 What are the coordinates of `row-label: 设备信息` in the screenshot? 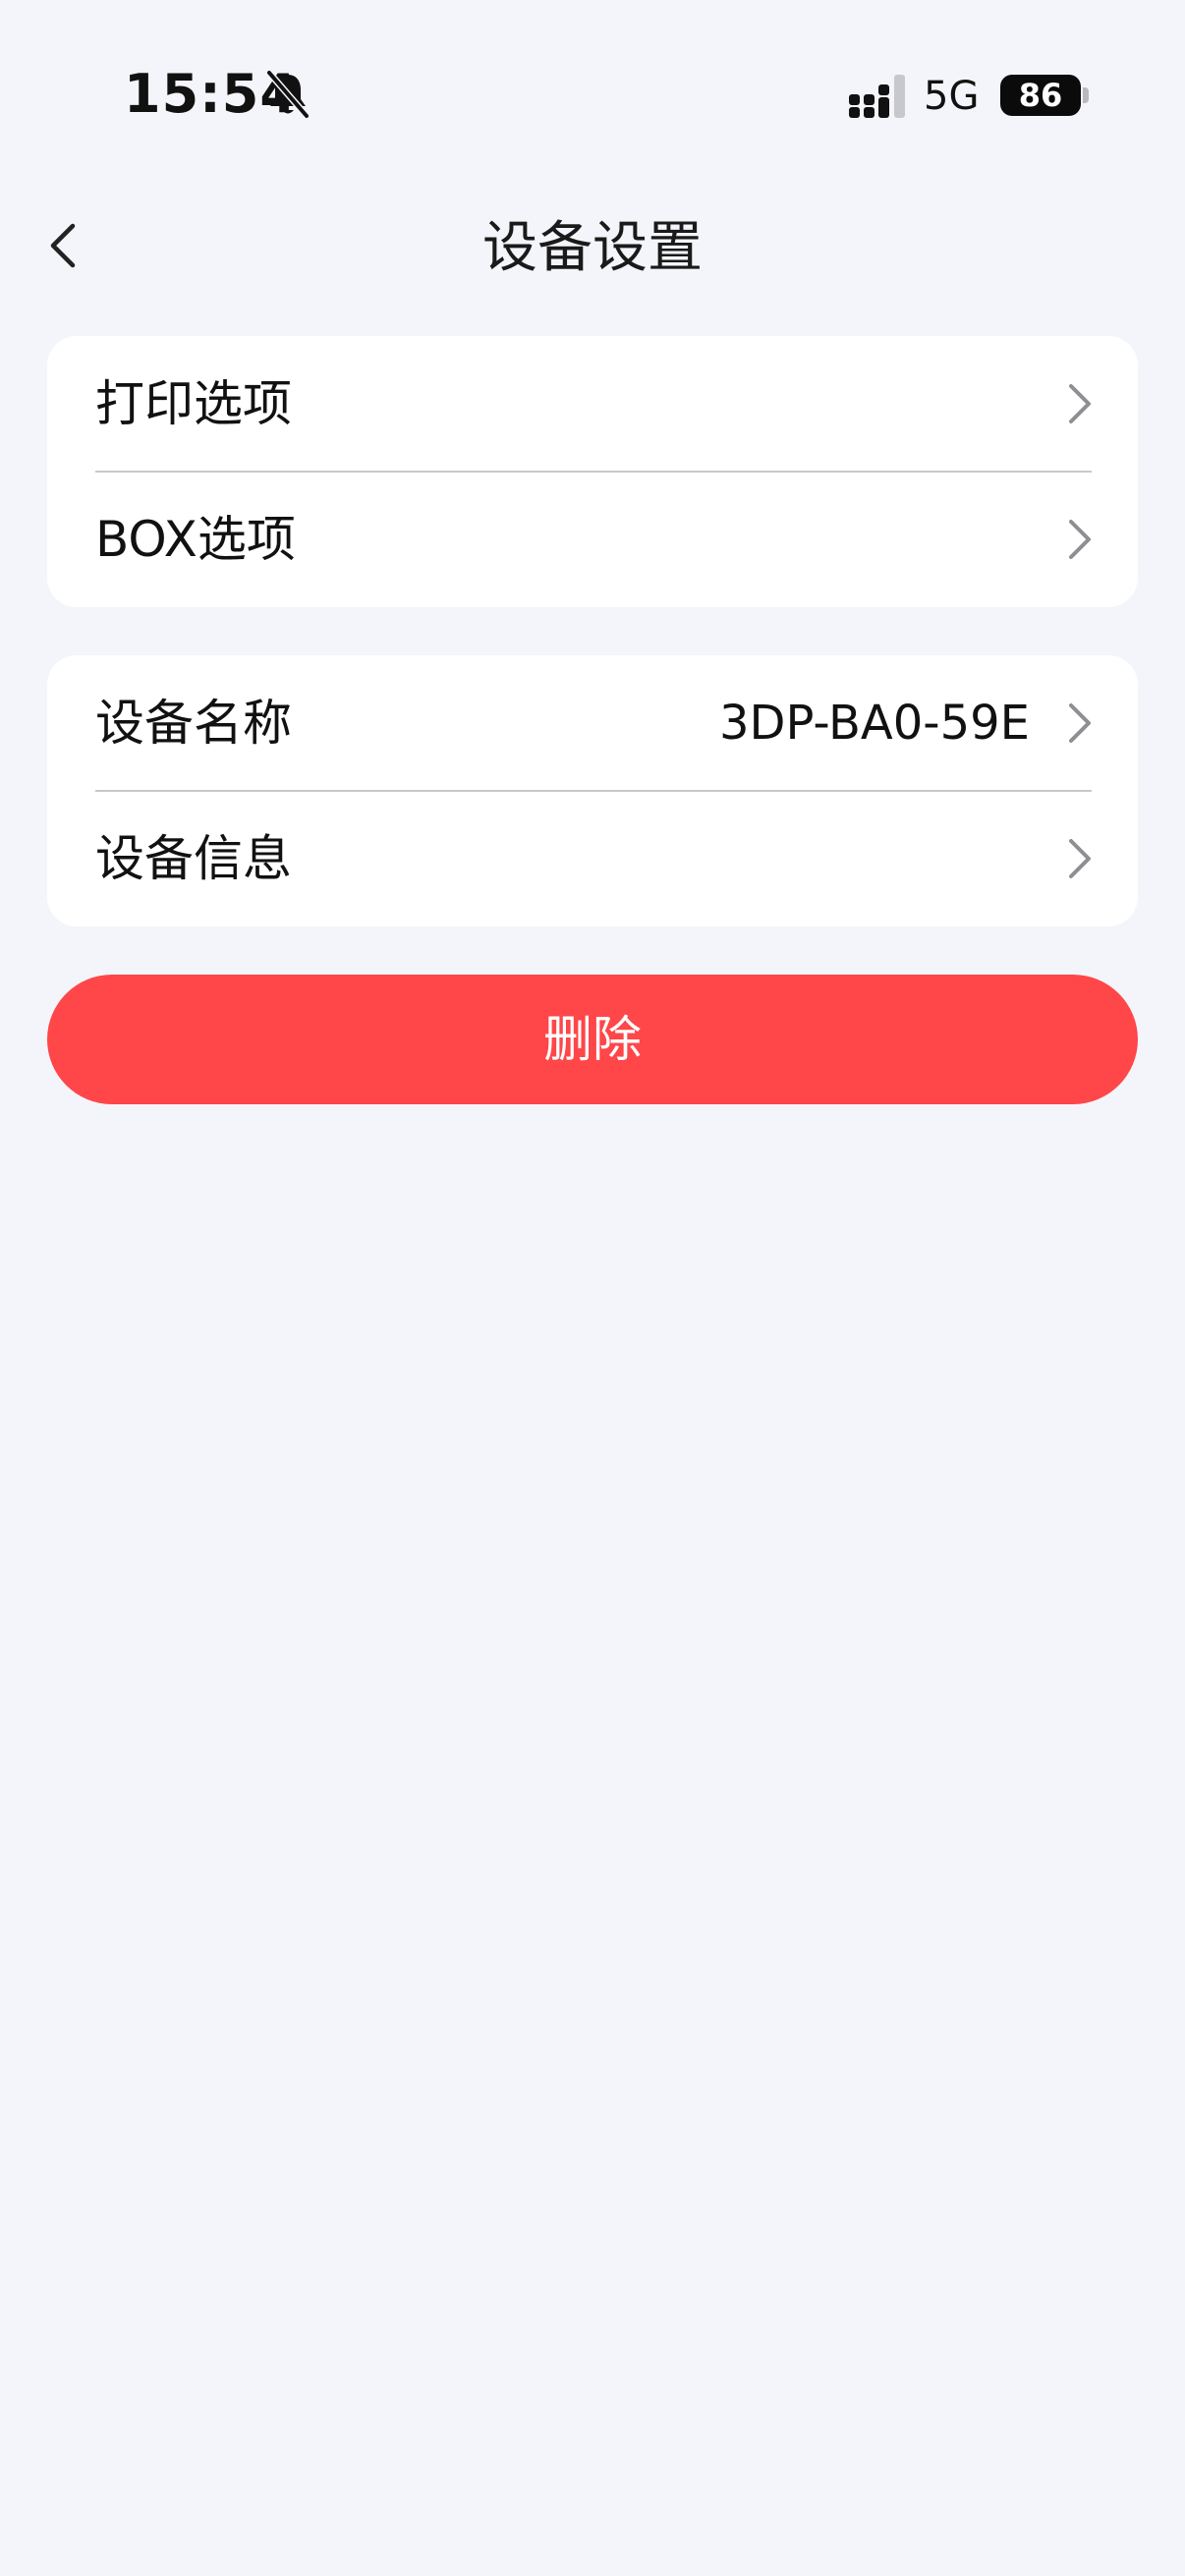 It's located at (194, 858).